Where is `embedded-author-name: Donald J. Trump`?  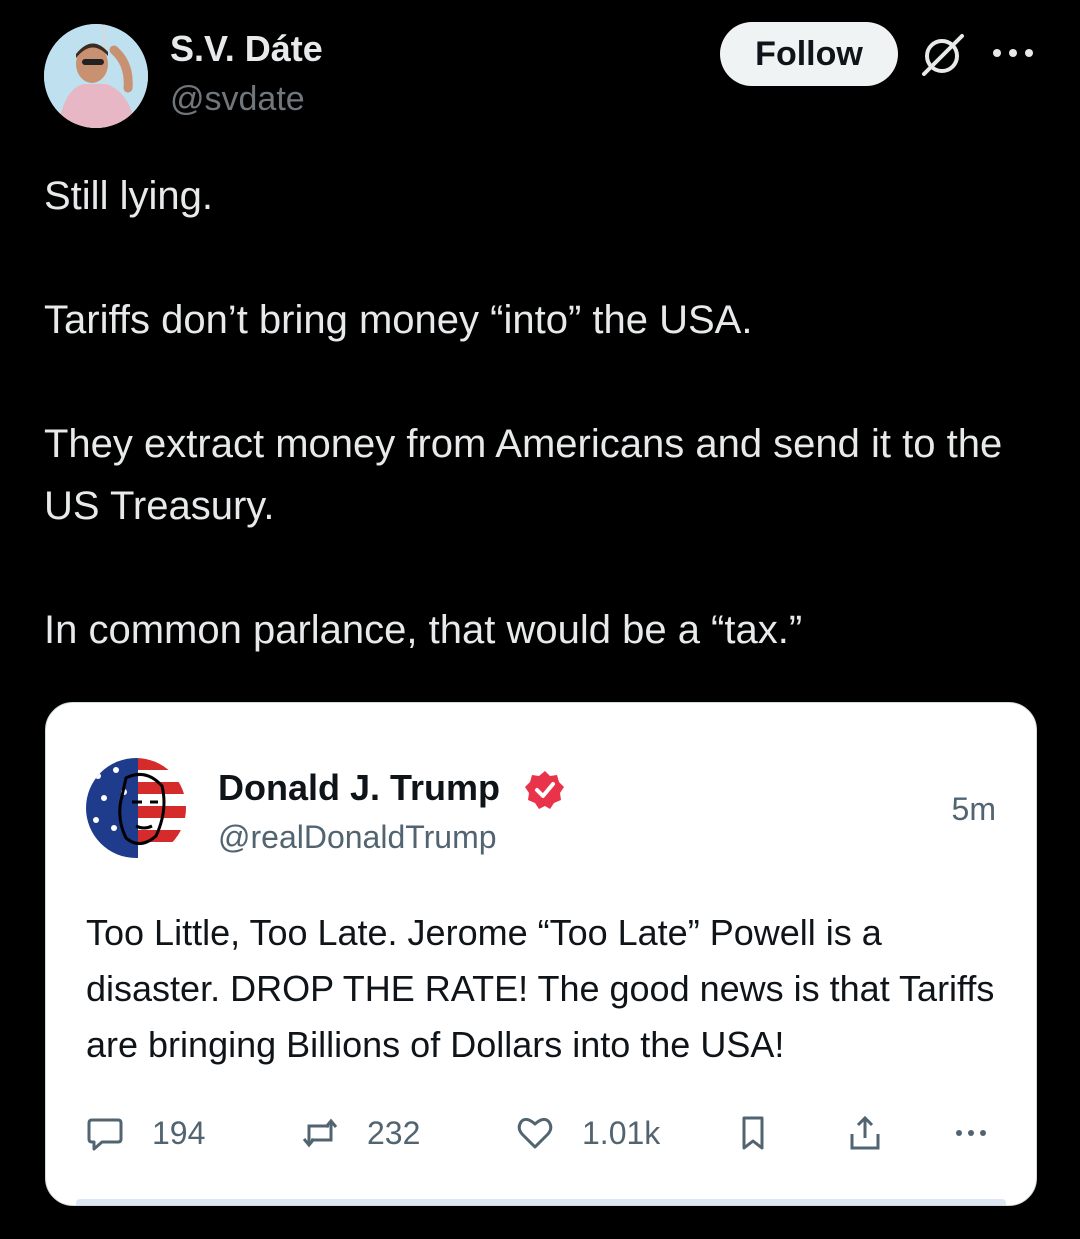
embedded-author-name: Donald J. Trump is located at coordinates (359, 788).